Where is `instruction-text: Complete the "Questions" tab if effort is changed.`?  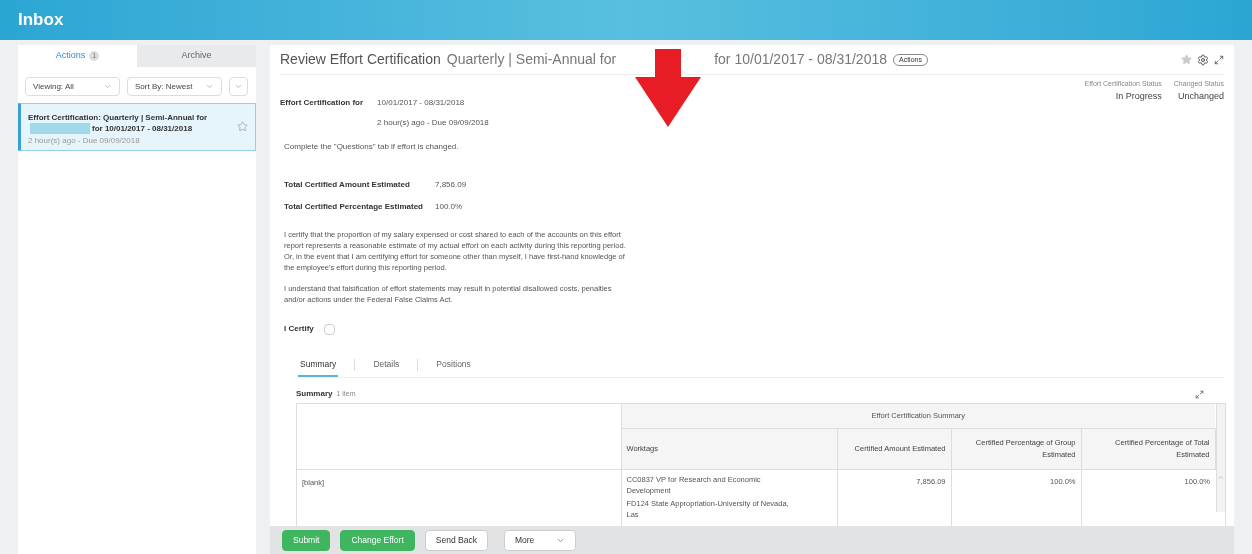 instruction-text: Complete the "Questions" tab if effort is changed. is located at coordinates (372, 147).